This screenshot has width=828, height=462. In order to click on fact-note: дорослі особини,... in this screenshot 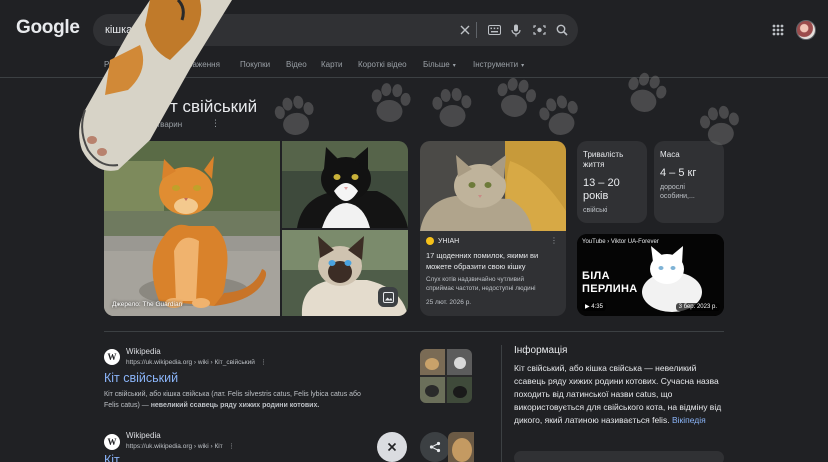, I will do `click(677, 192)`.